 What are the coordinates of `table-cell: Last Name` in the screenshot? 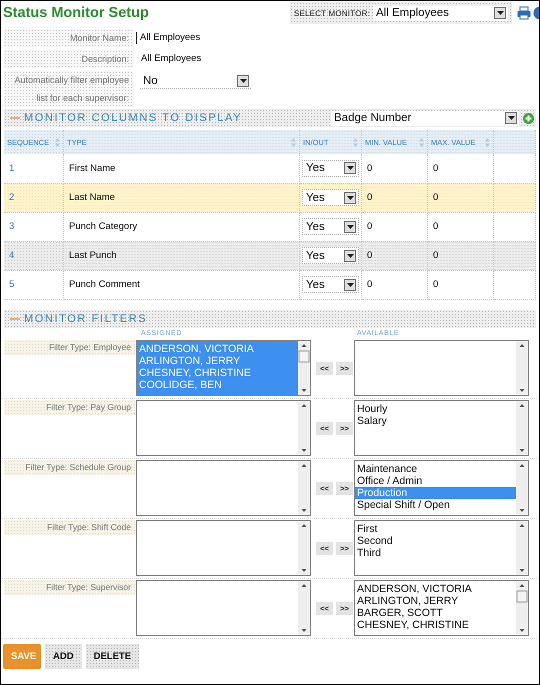 It's located at (92, 197).